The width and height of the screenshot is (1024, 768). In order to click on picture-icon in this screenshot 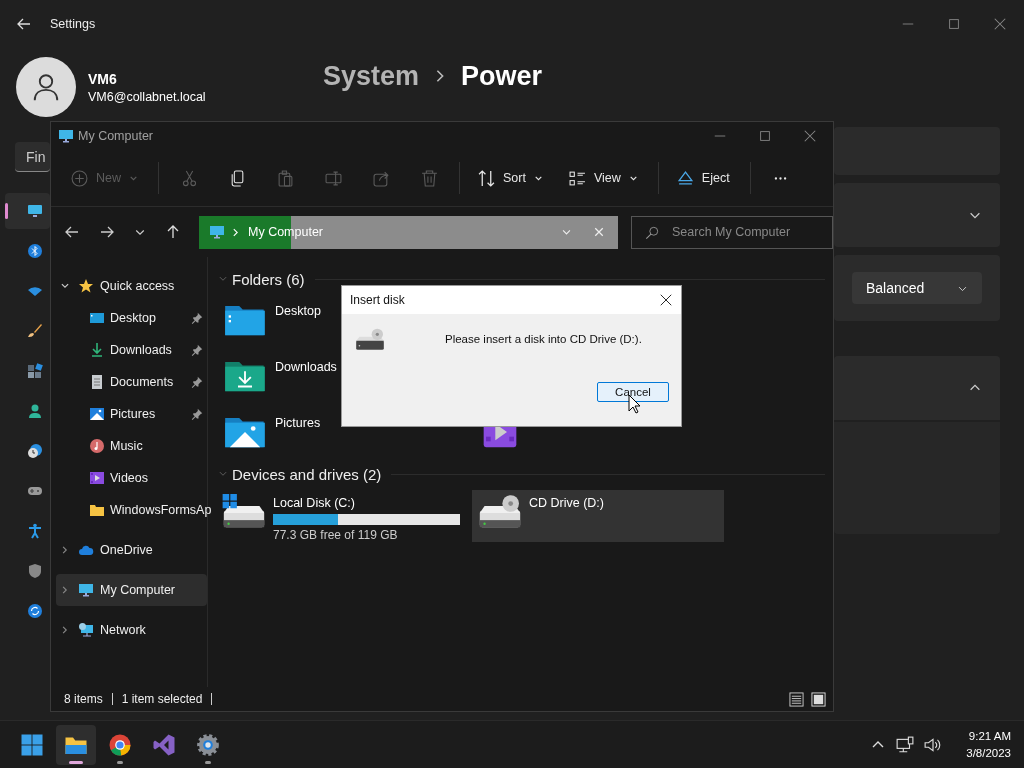, I will do `click(97, 414)`.